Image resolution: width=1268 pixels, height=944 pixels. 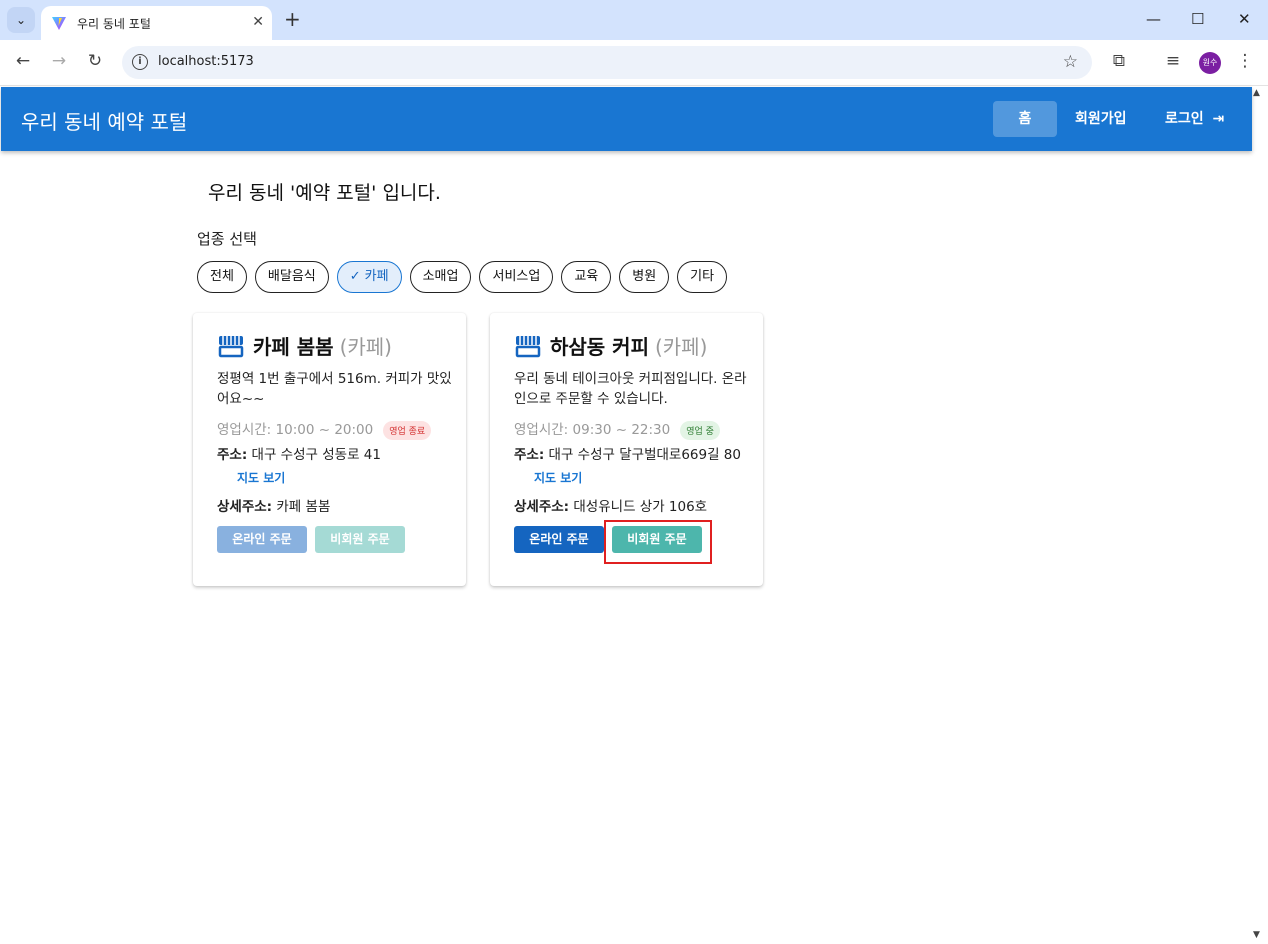 I want to click on status-badge: 영업 중, so click(x=700, y=430).